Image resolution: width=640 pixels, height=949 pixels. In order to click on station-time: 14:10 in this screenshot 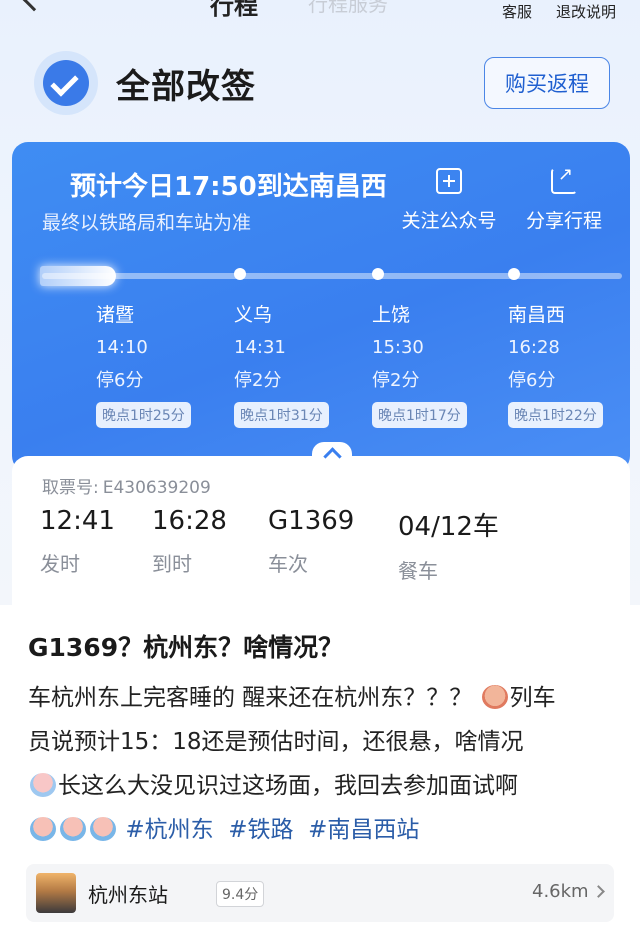, I will do `click(122, 347)`.